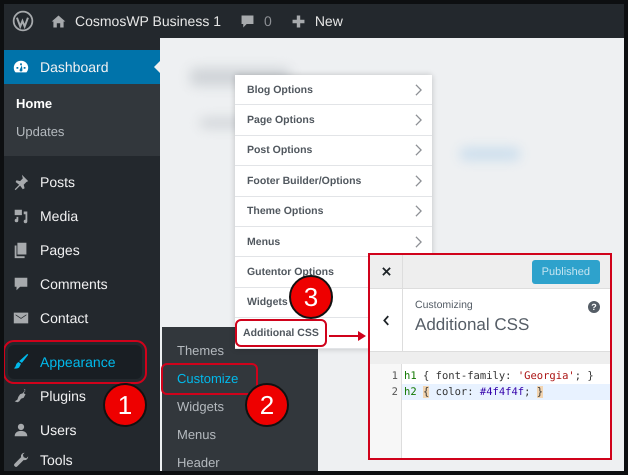  I want to click on customizer-menu-item: Footer Builder/Options, so click(333, 181).